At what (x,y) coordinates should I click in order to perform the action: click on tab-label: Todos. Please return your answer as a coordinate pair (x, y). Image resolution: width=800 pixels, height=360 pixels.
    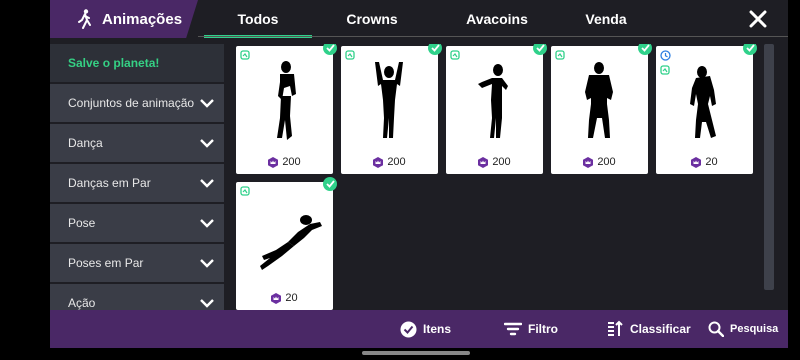
    Looking at the image, I should click on (258, 19).